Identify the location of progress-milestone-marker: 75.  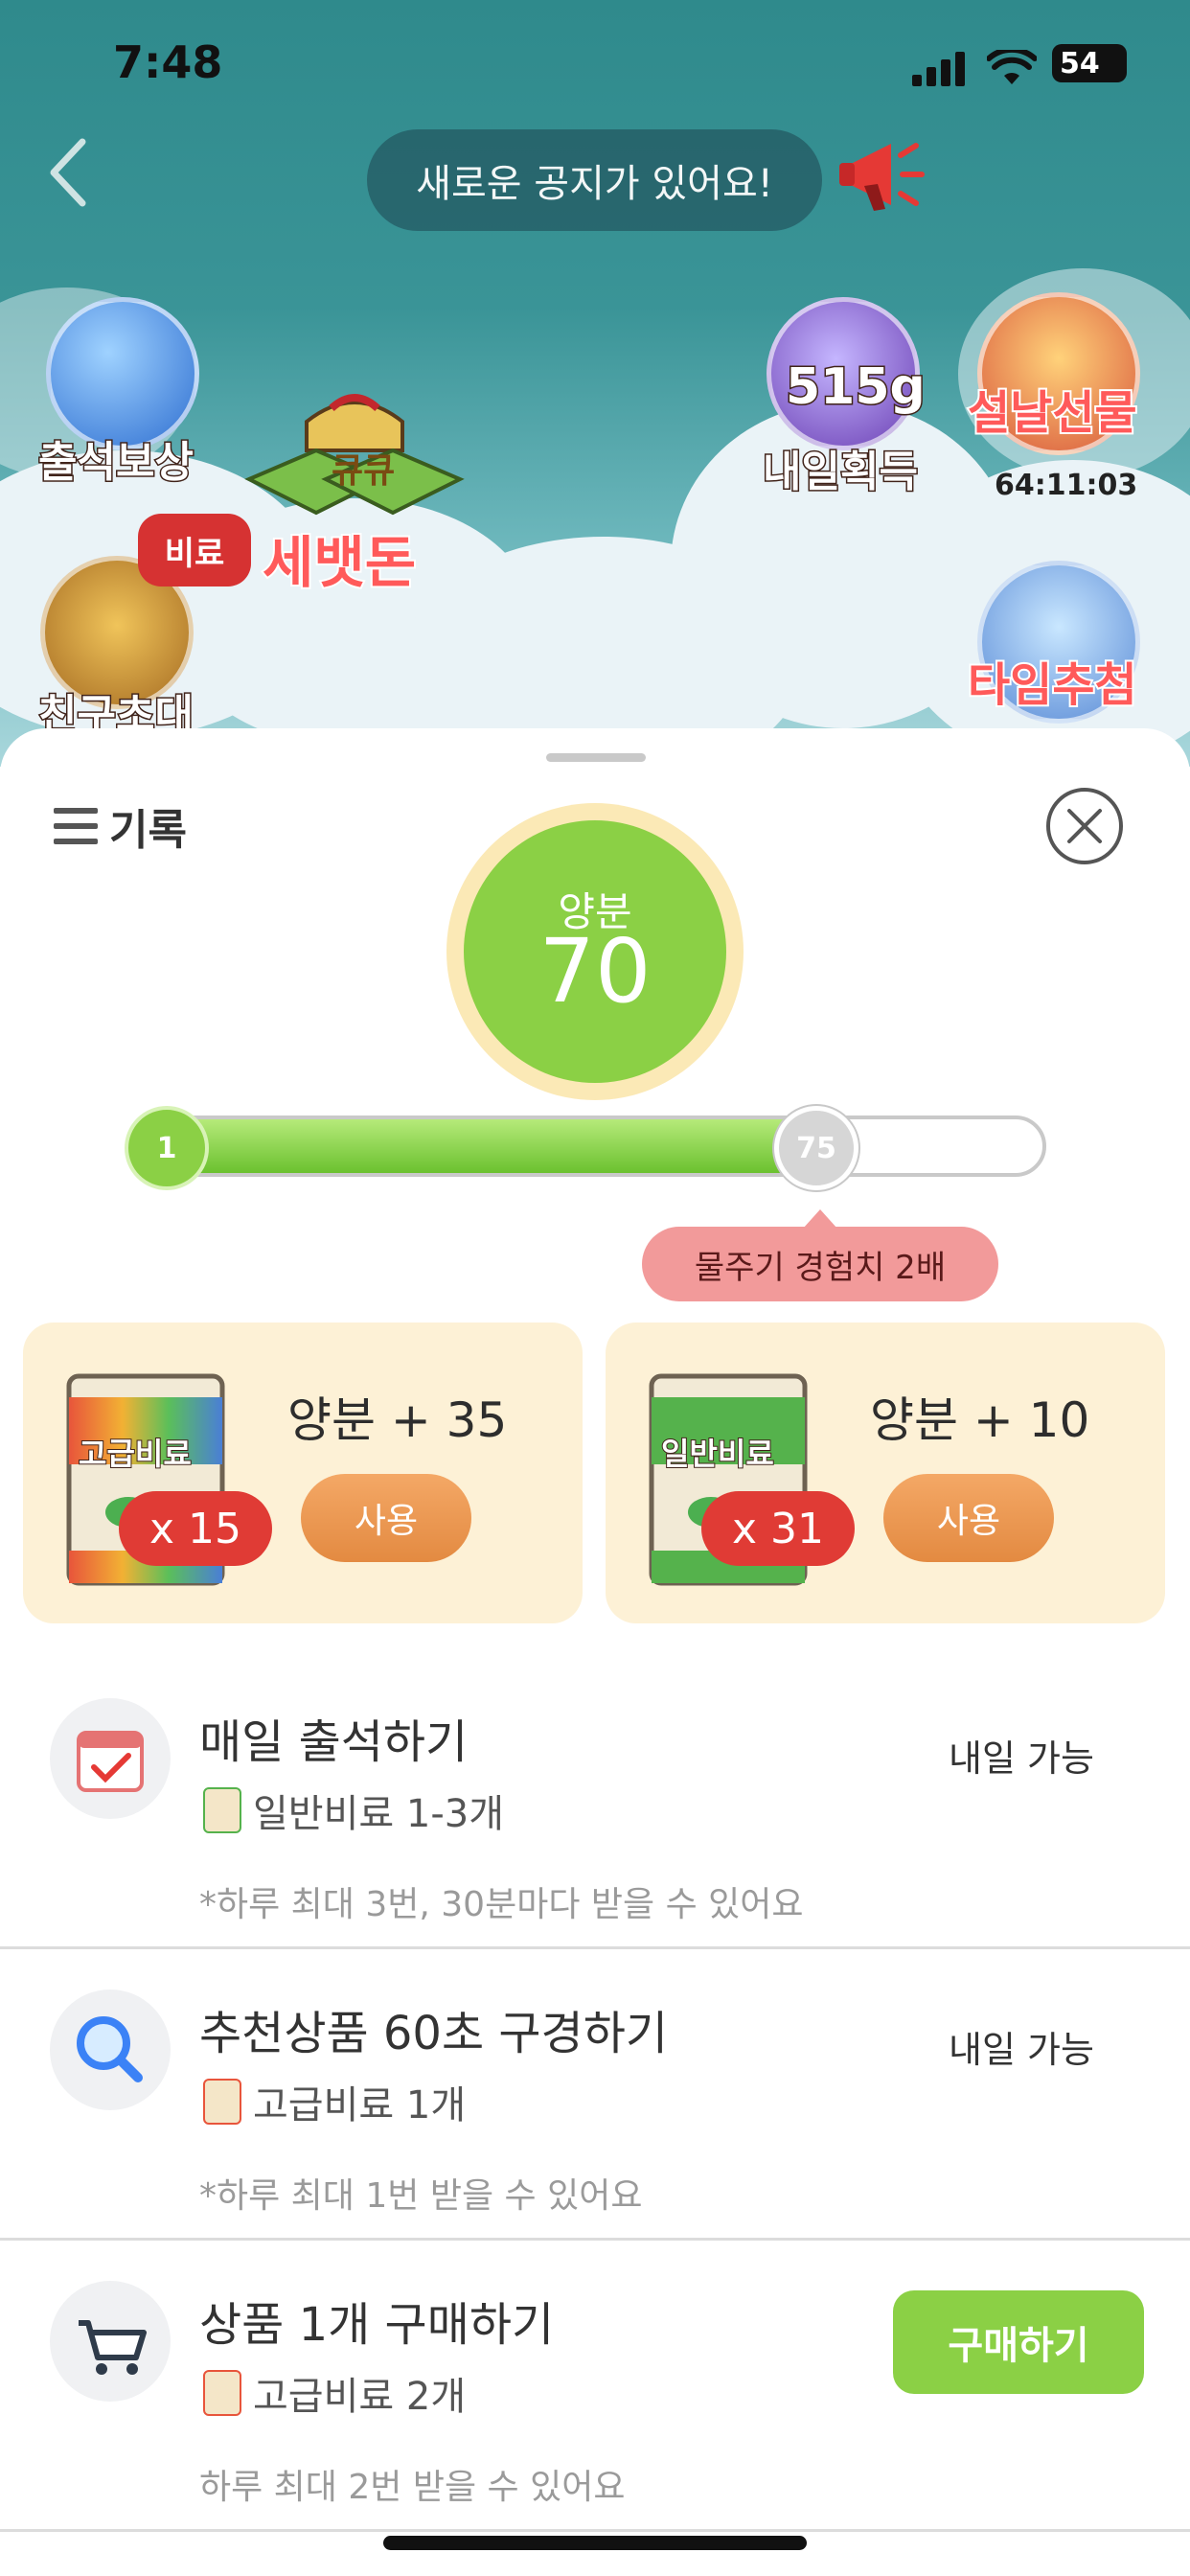
(816, 1148).